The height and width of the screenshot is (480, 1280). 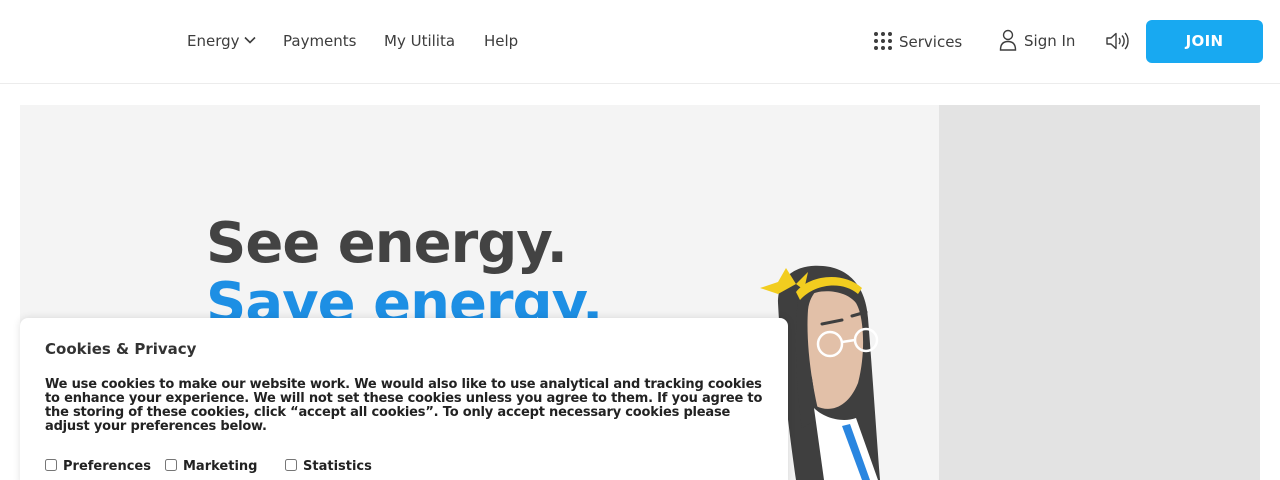 What do you see at coordinates (1008, 40) in the screenshot?
I see `user-icon` at bounding box center [1008, 40].